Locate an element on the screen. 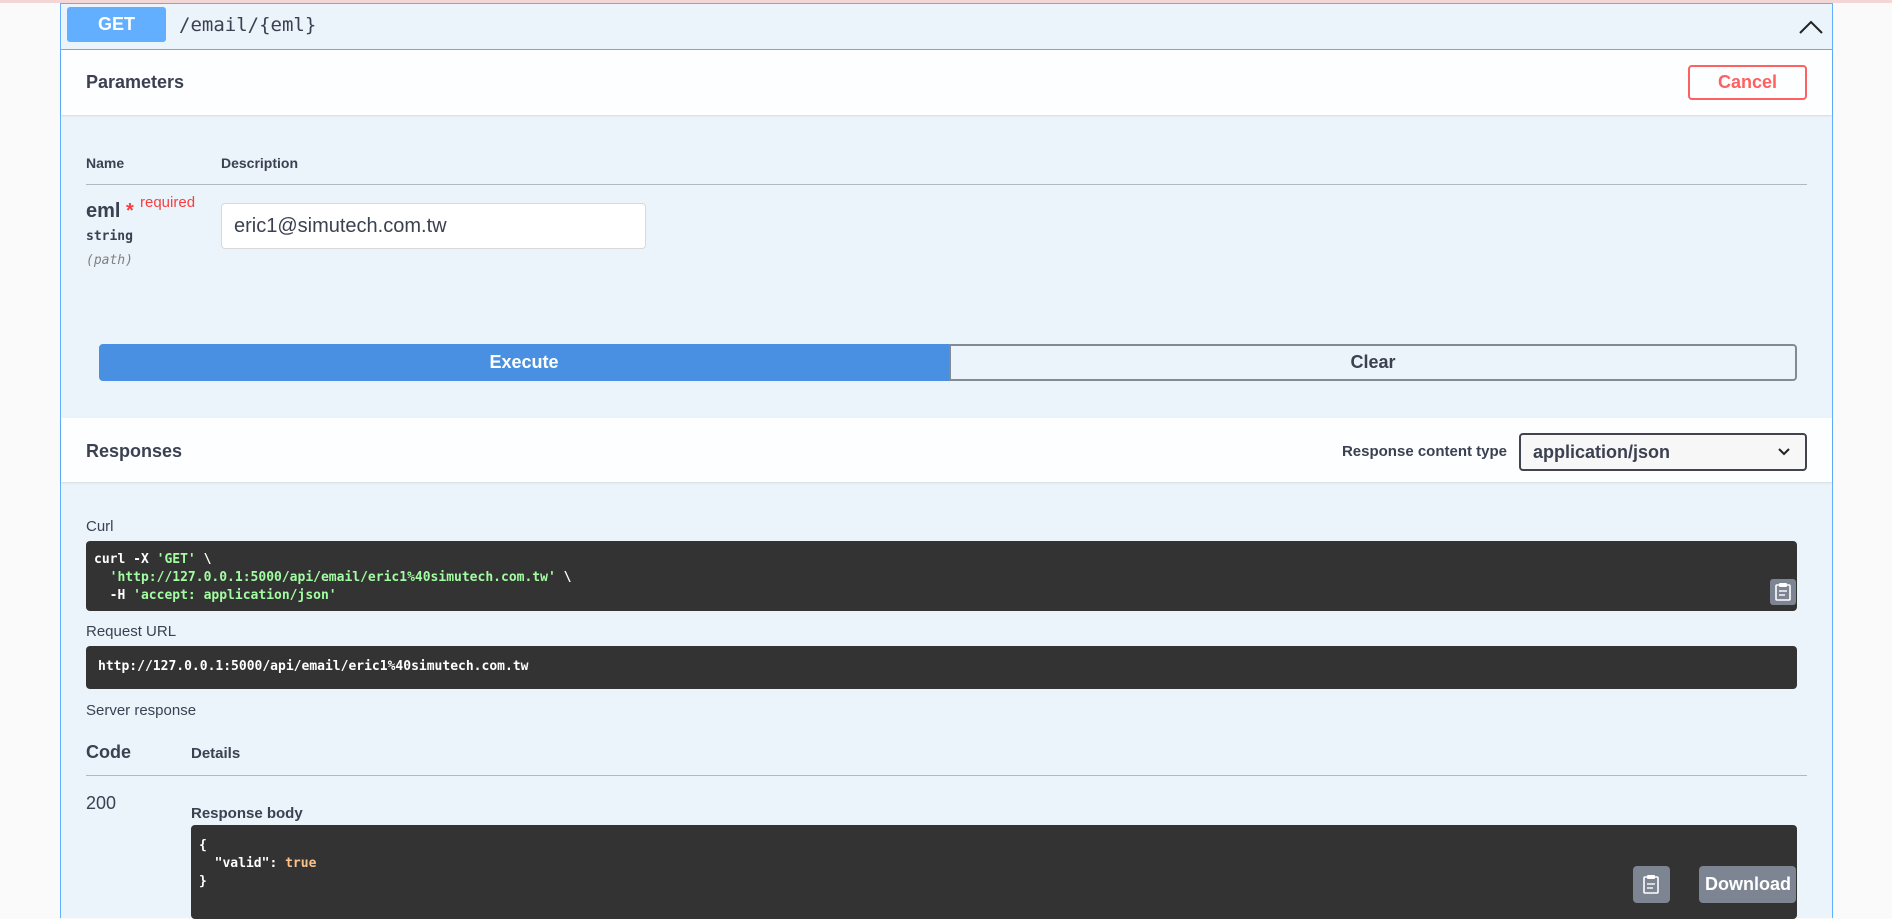 This screenshot has height=919, width=1892. col-head-code: Code is located at coordinates (108, 752).